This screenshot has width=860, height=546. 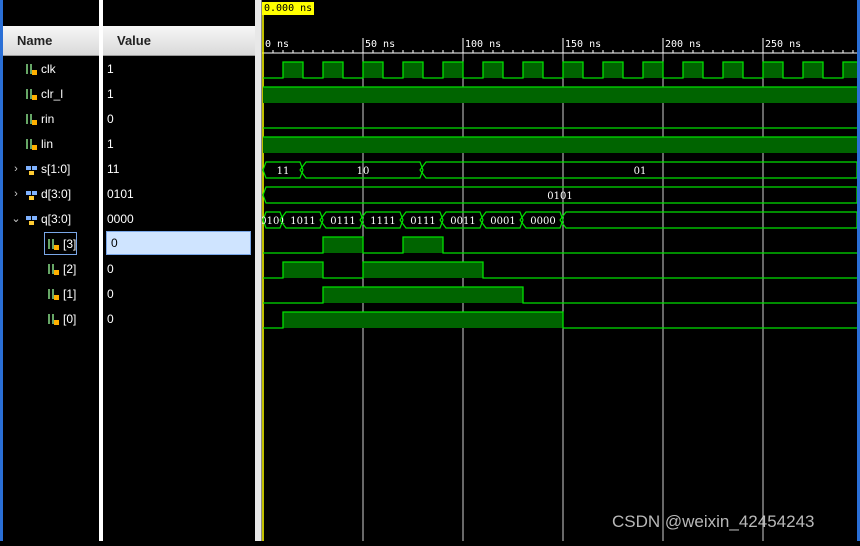 I want to click on timeline-tick-label: 0 ns, so click(x=277, y=44).